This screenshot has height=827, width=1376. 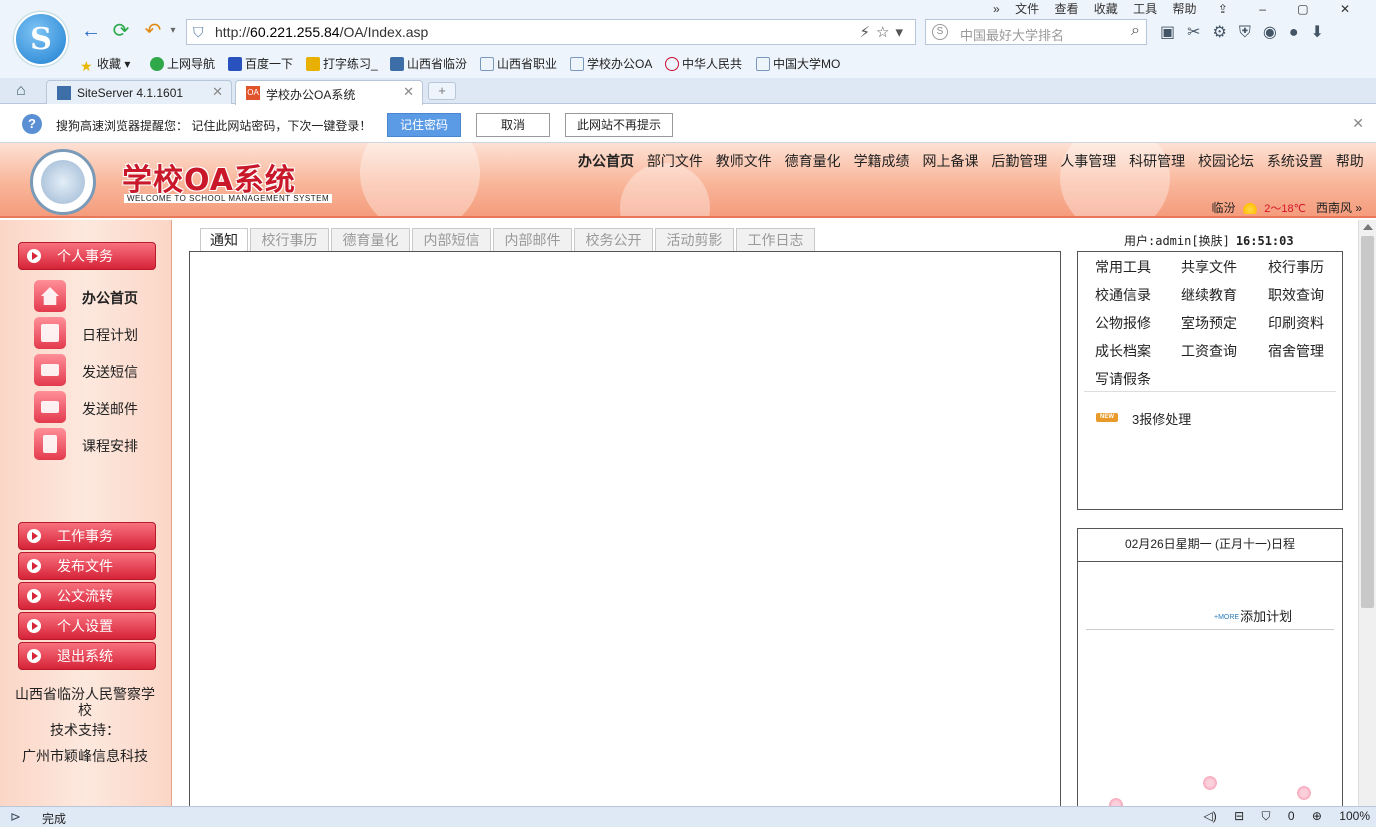 What do you see at coordinates (1012, 35) in the screenshot?
I see `search-placeholder: 中国最好大学排名` at bounding box center [1012, 35].